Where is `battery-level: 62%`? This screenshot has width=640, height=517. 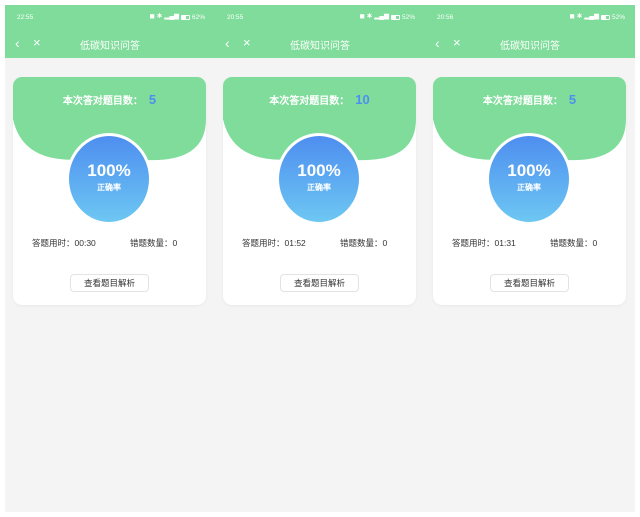
battery-level: 62% is located at coordinates (198, 17).